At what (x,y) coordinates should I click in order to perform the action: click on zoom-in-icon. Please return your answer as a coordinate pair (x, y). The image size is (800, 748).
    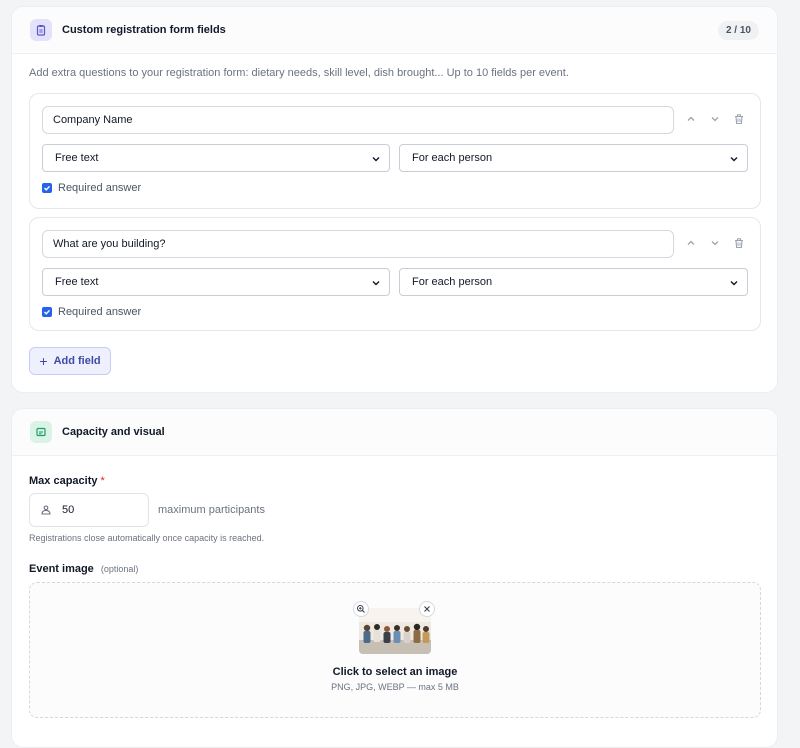
    Looking at the image, I should click on (361, 609).